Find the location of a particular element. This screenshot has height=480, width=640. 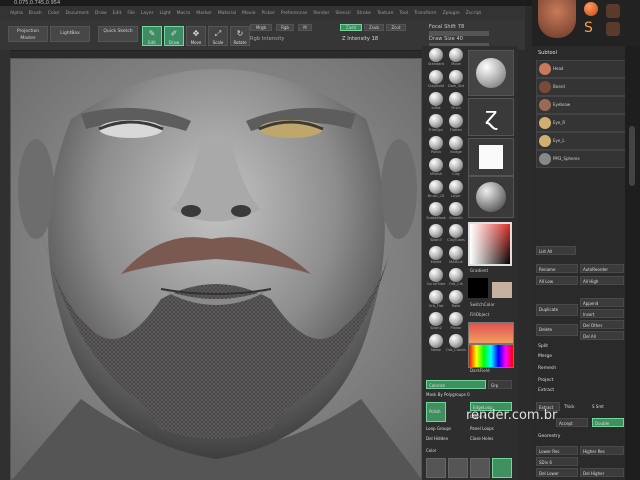

lower-res-button: Lower Res is located at coordinates (557, 450).